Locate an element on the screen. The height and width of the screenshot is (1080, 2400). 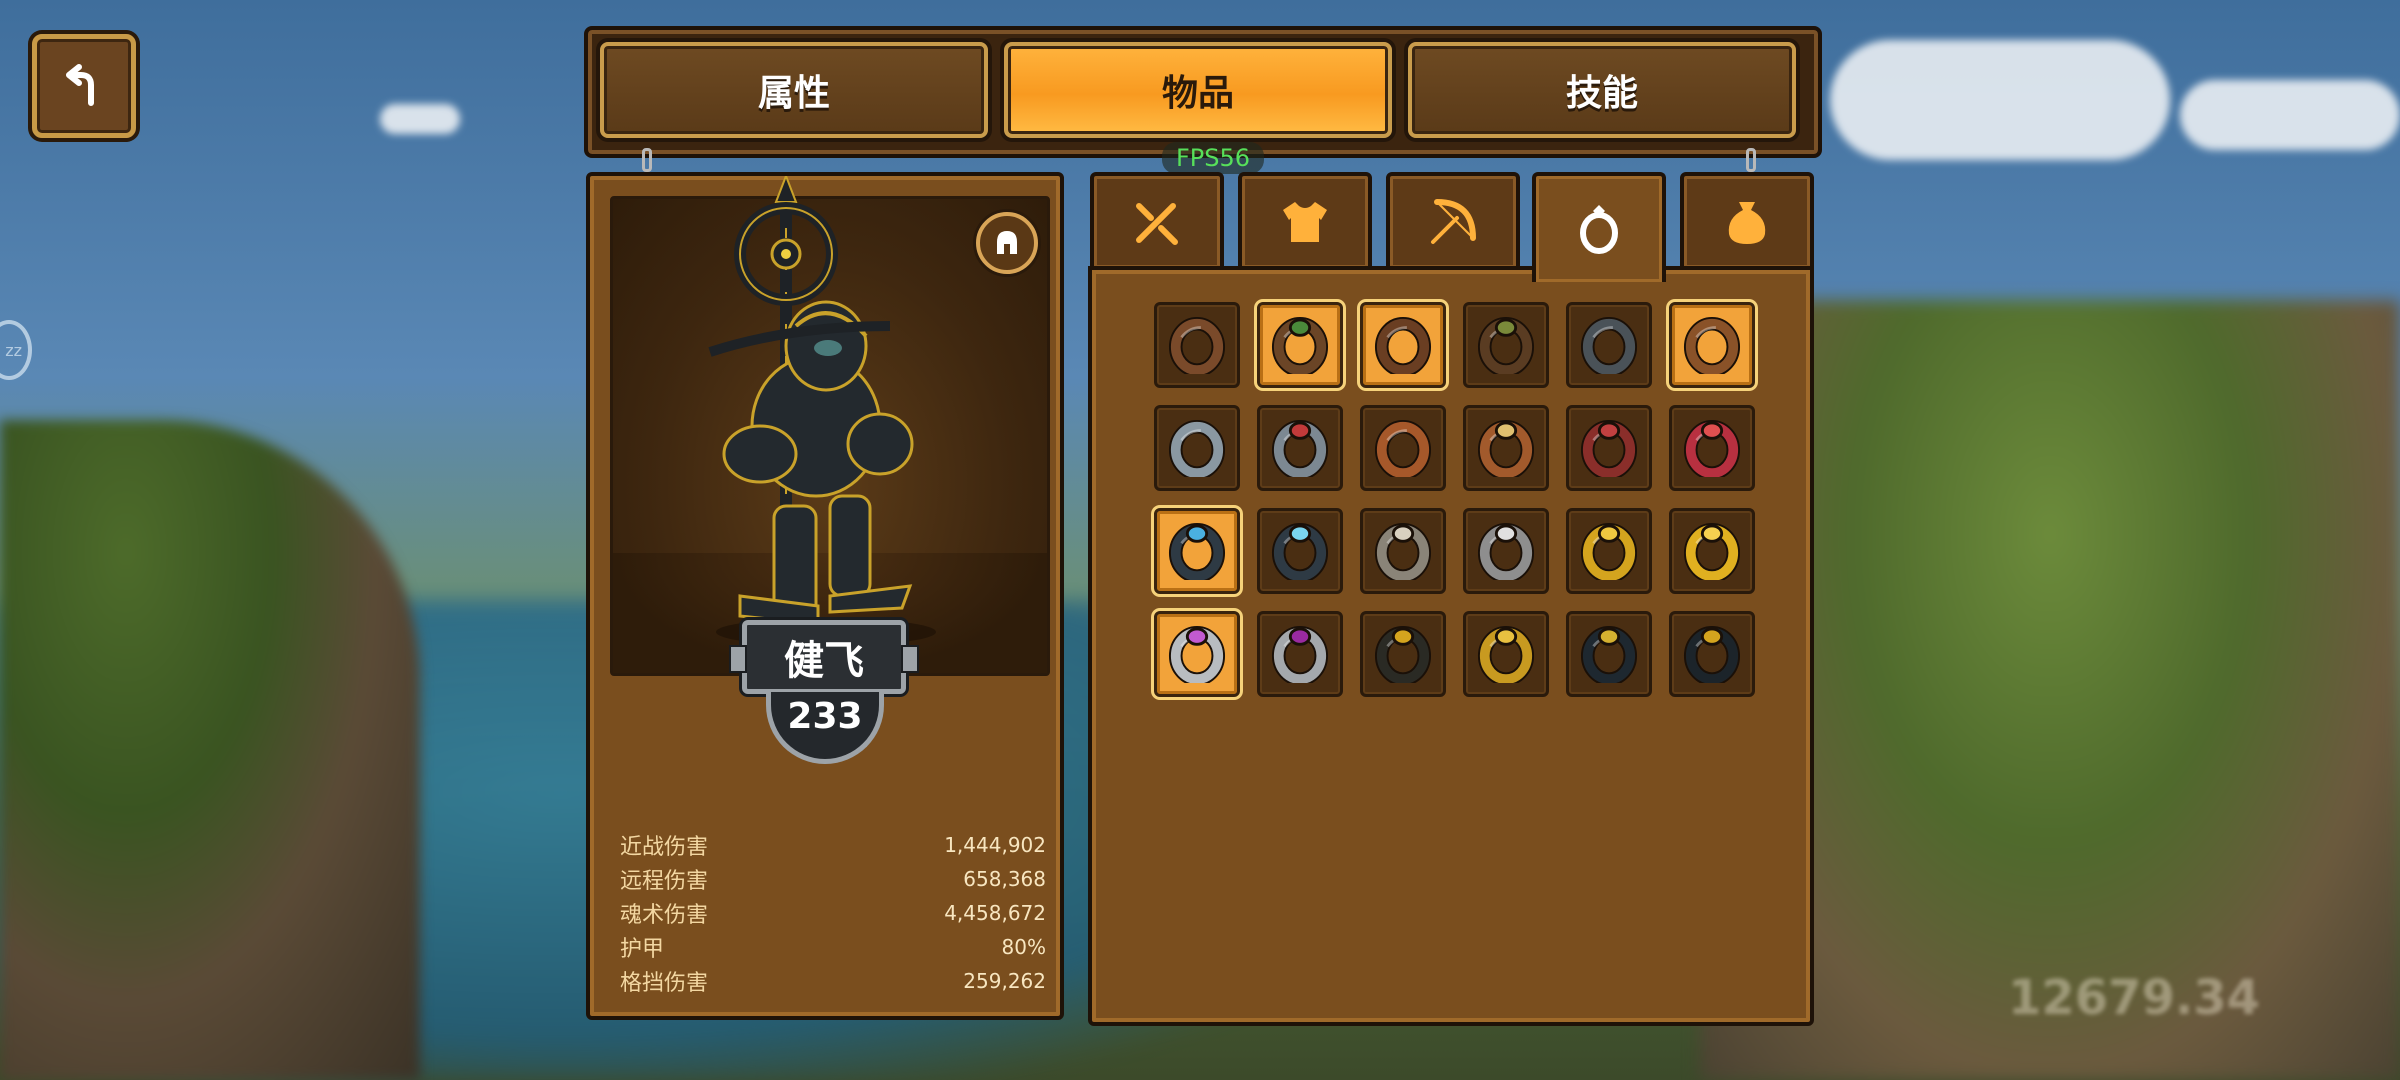
character-name: 健飞 is located at coordinates (824, 661).